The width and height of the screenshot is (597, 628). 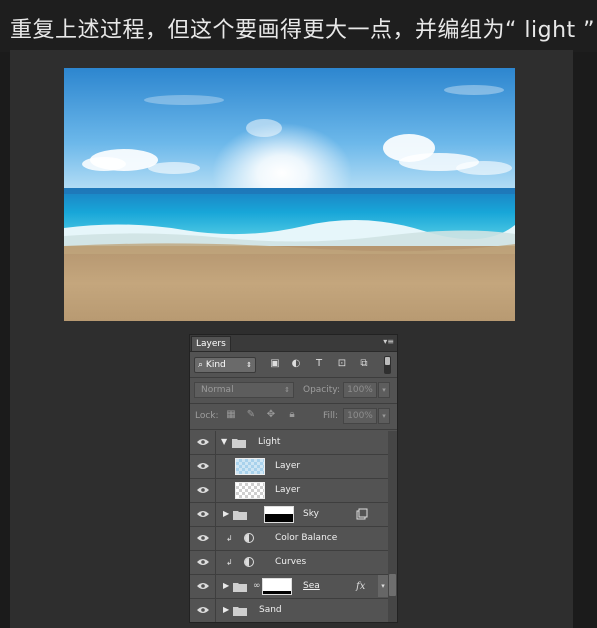 What do you see at coordinates (207, 416) in the screenshot?
I see `lock-label: Lock:` at bounding box center [207, 416].